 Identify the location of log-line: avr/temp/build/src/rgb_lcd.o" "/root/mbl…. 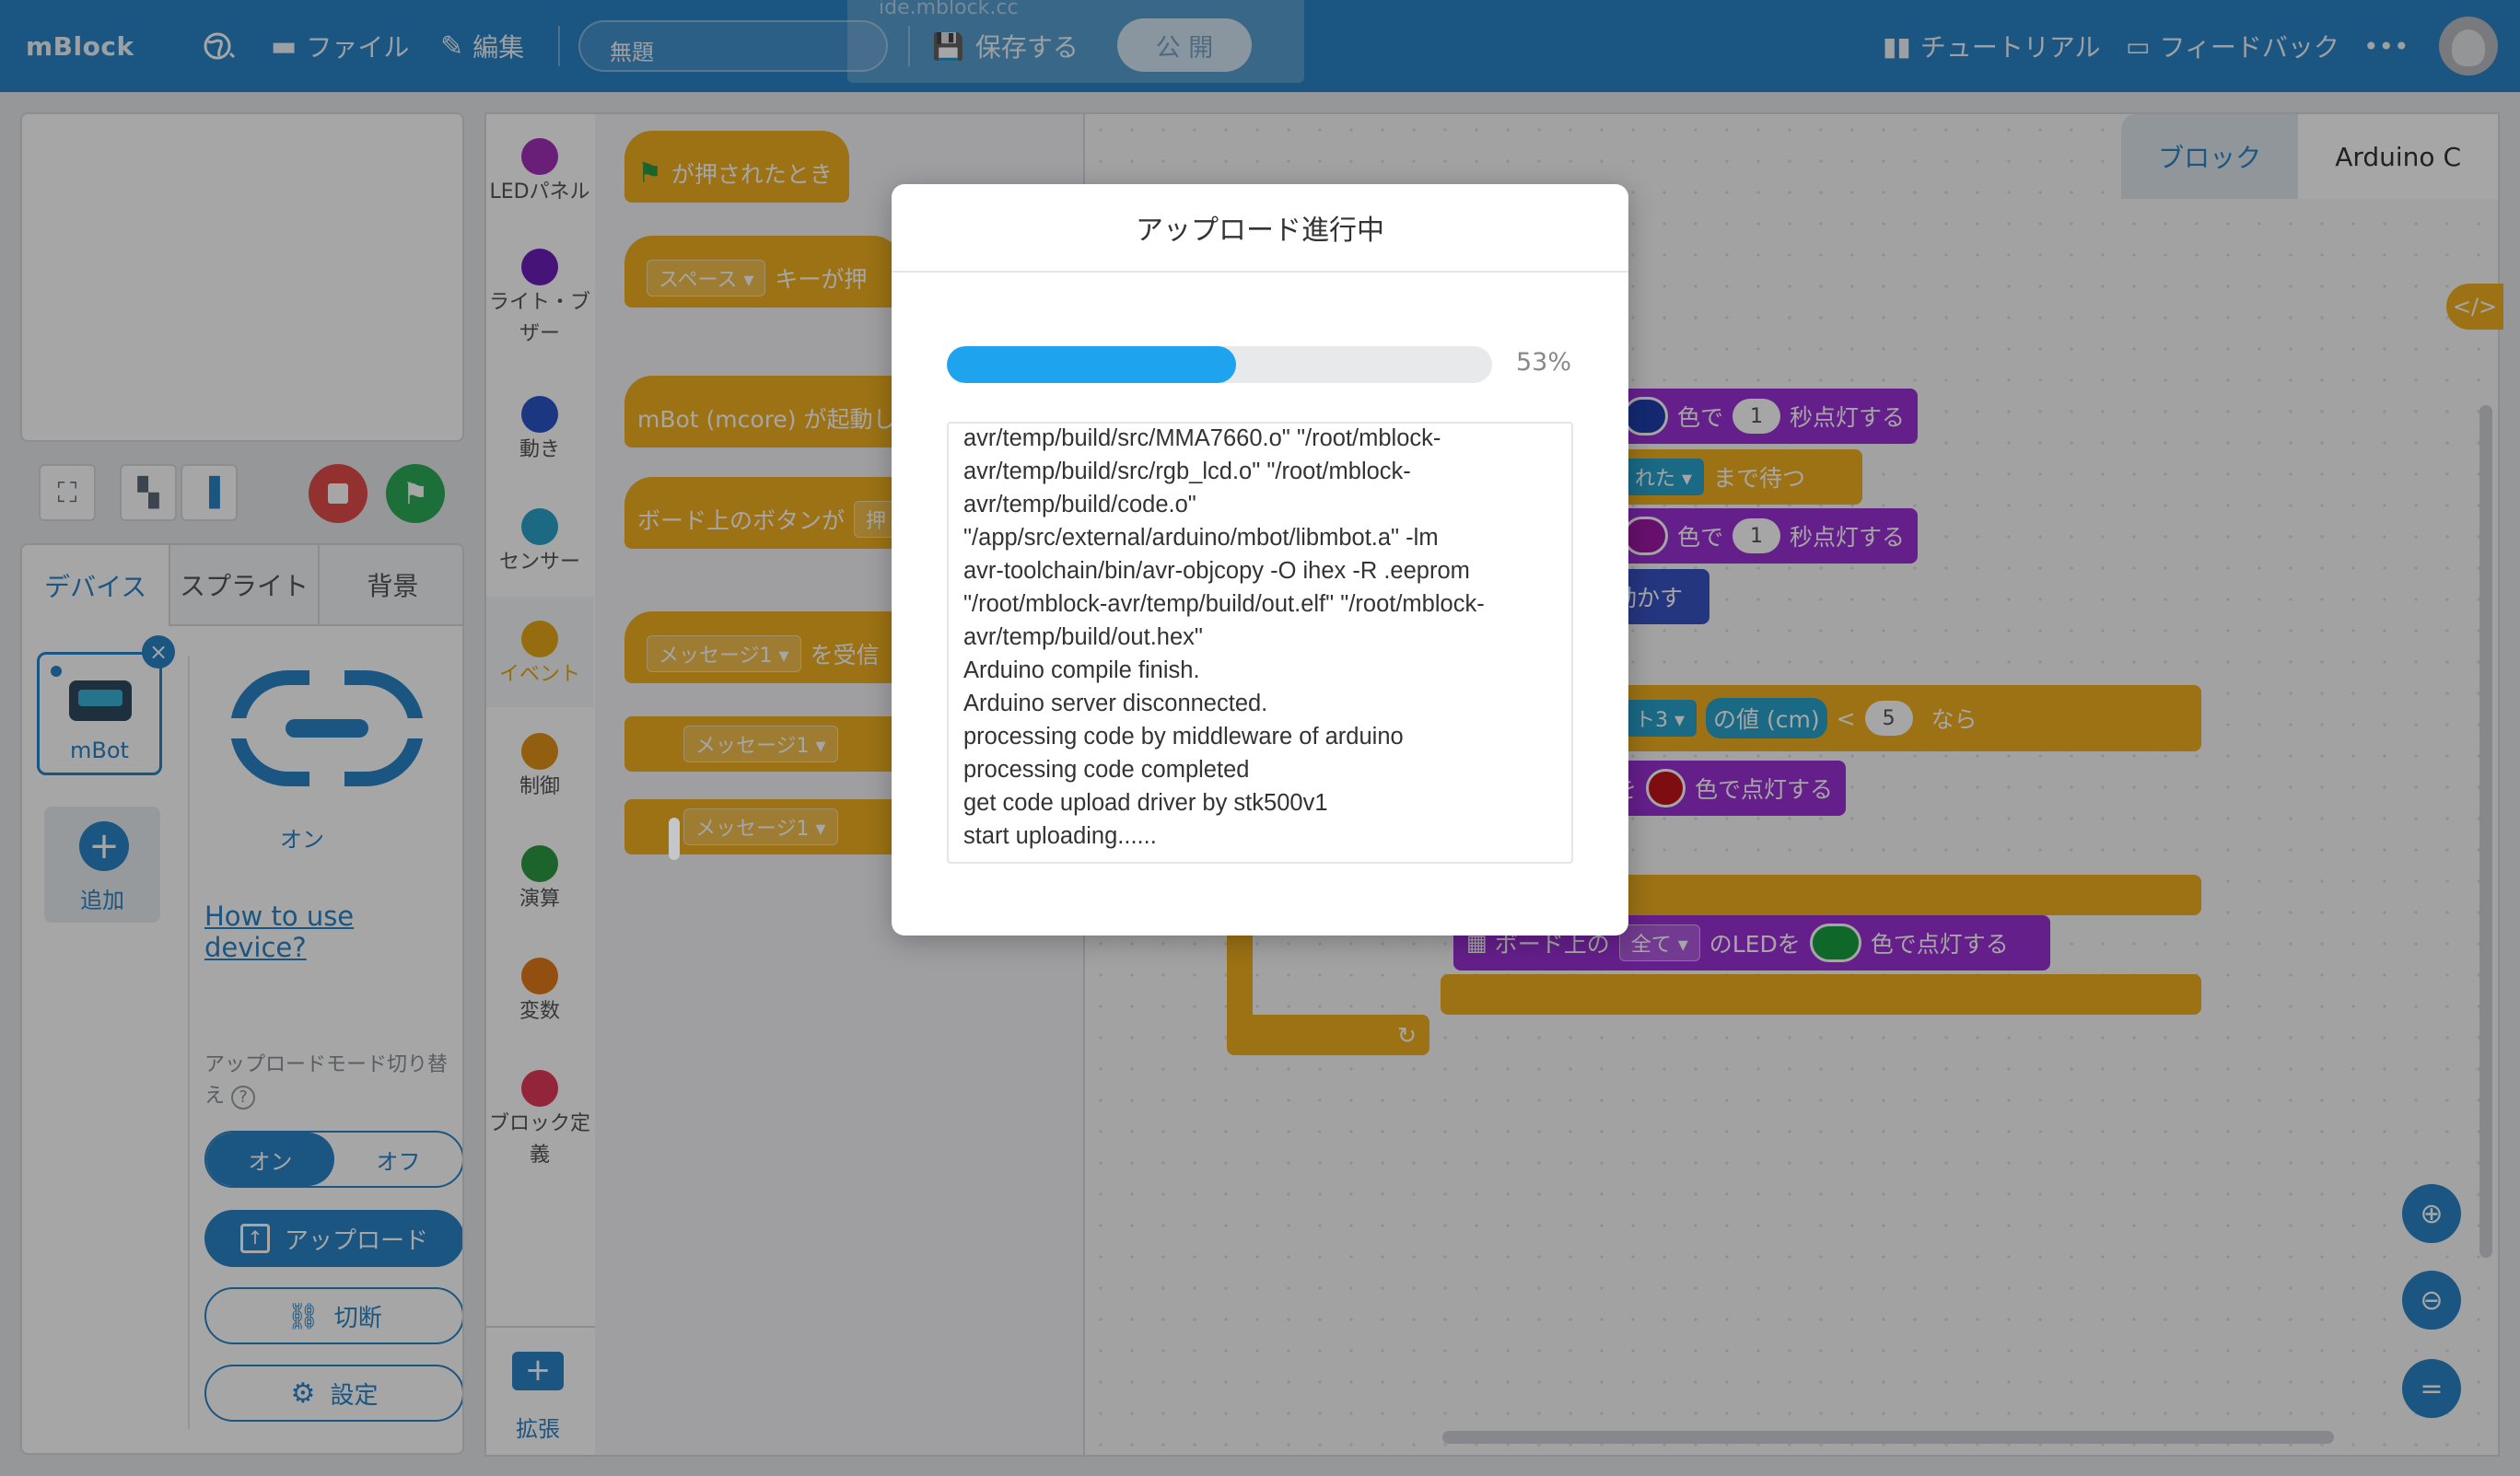
(1187, 471).